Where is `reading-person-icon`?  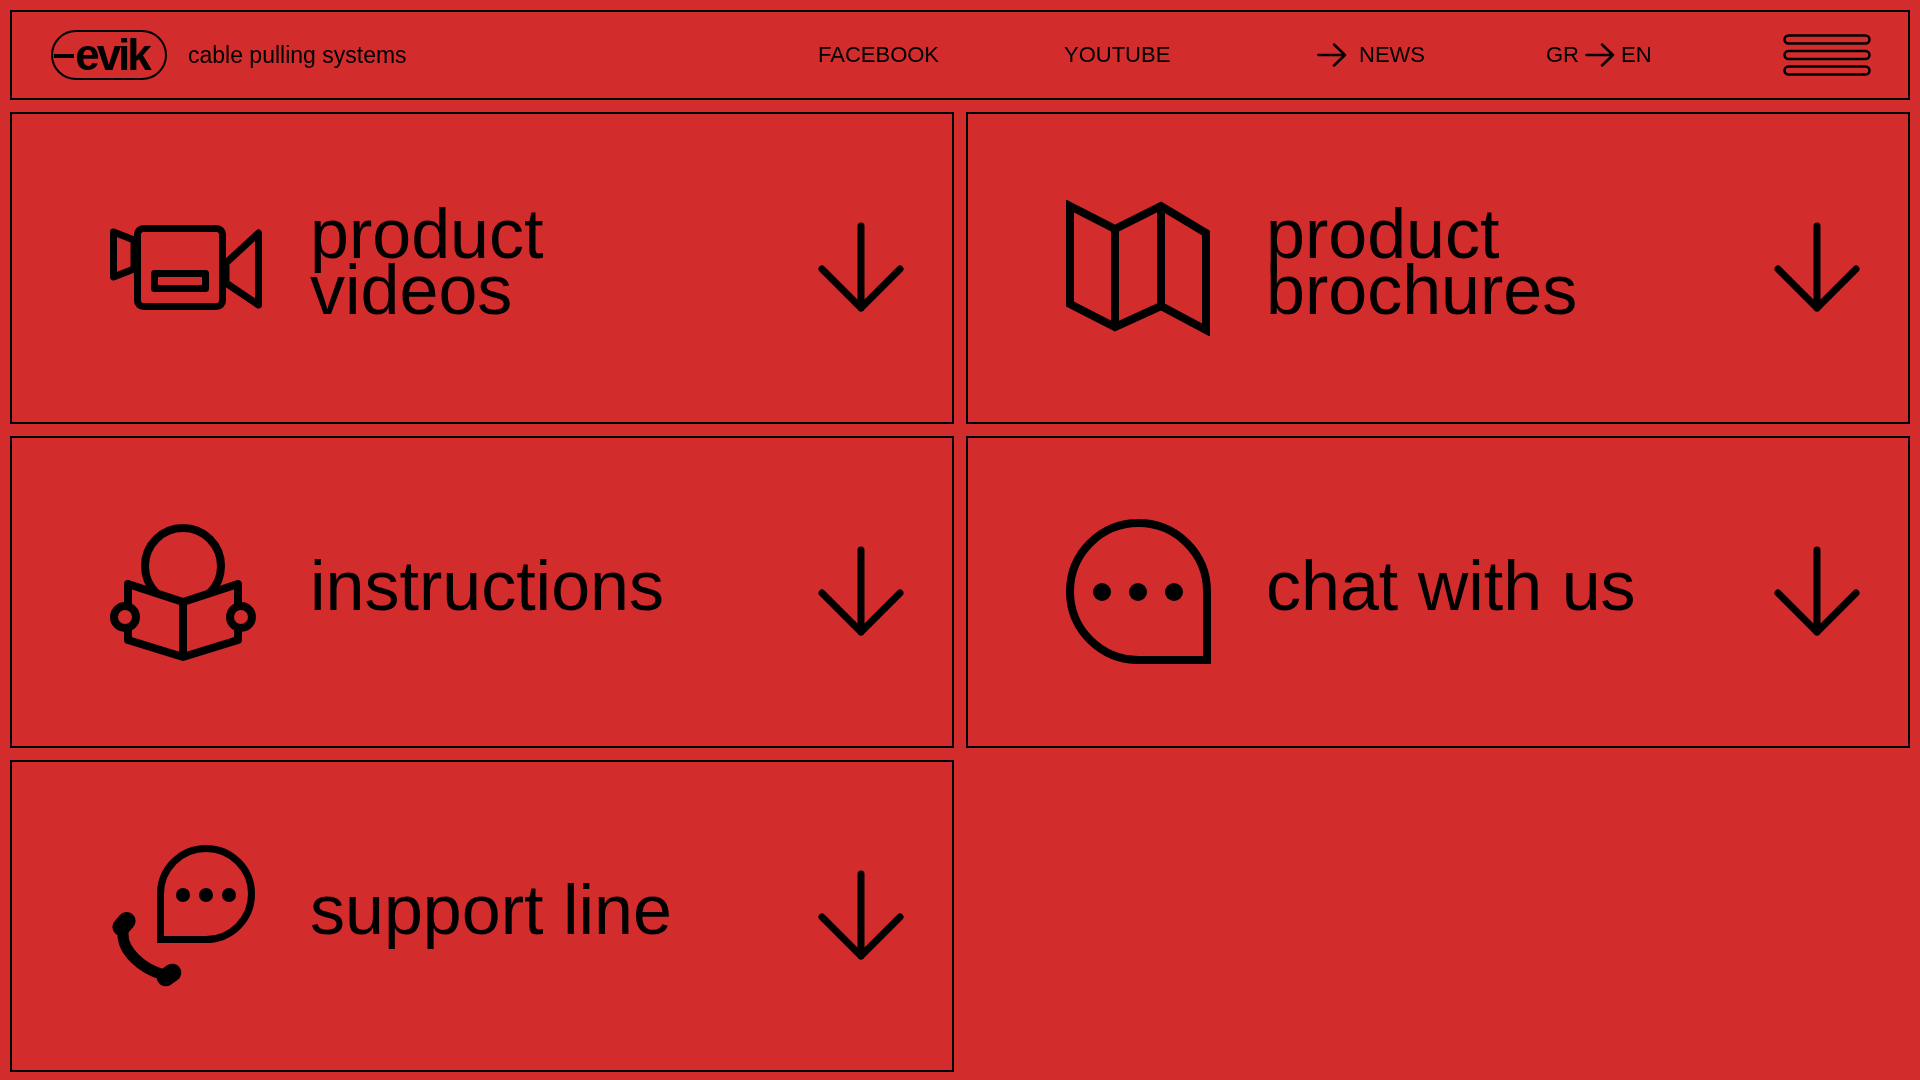
reading-person-icon is located at coordinates (183, 592).